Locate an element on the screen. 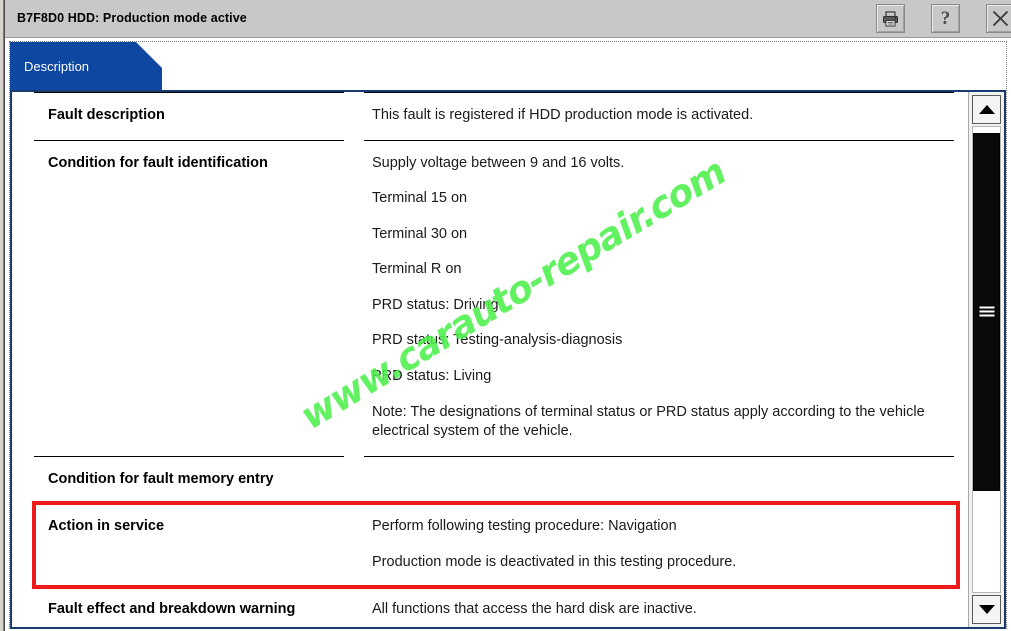 The height and width of the screenshot is (631, 1011). row-label: Condition for fault memory entry is located at coordinates (161, 478).